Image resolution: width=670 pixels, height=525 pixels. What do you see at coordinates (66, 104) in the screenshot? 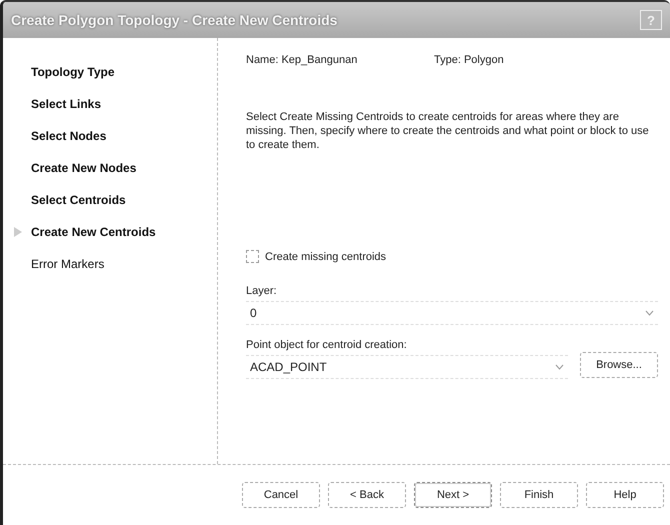
I see `wizard-step: Select Links` at bounding box center [66, 104].